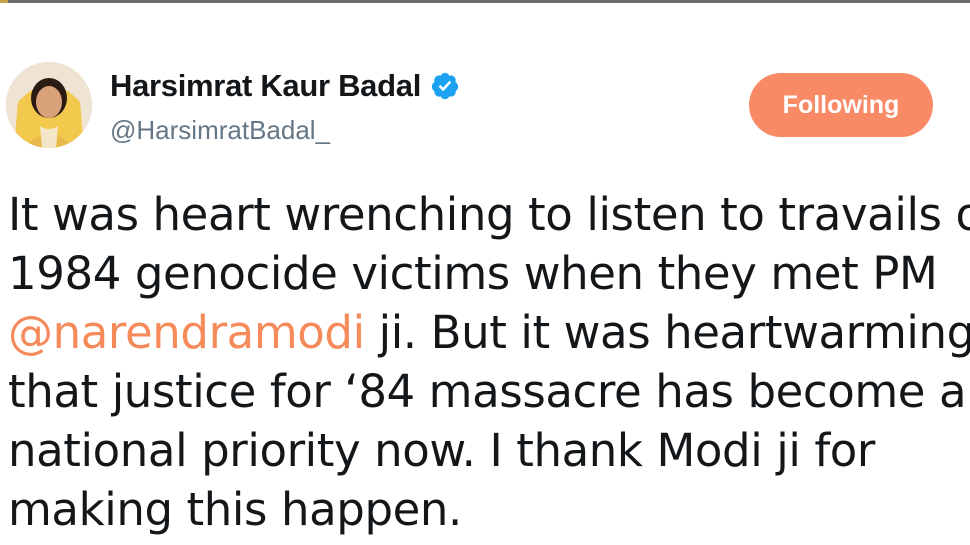 The width and height of the screenshot is (970, 545). Describe the element at coordinates (445, 86) in the screenshot. I see `verified-badge-icon` at that location.